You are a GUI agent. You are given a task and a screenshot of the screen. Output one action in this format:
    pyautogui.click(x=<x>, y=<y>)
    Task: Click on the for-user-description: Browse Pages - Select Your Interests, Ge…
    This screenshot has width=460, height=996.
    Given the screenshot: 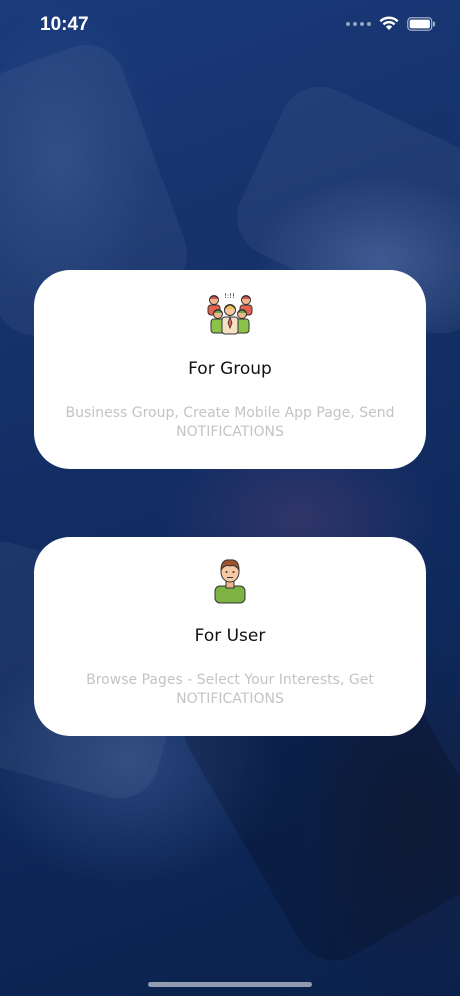 What is the action you would take?
    pyautogui.click(x=230, y=689)
    